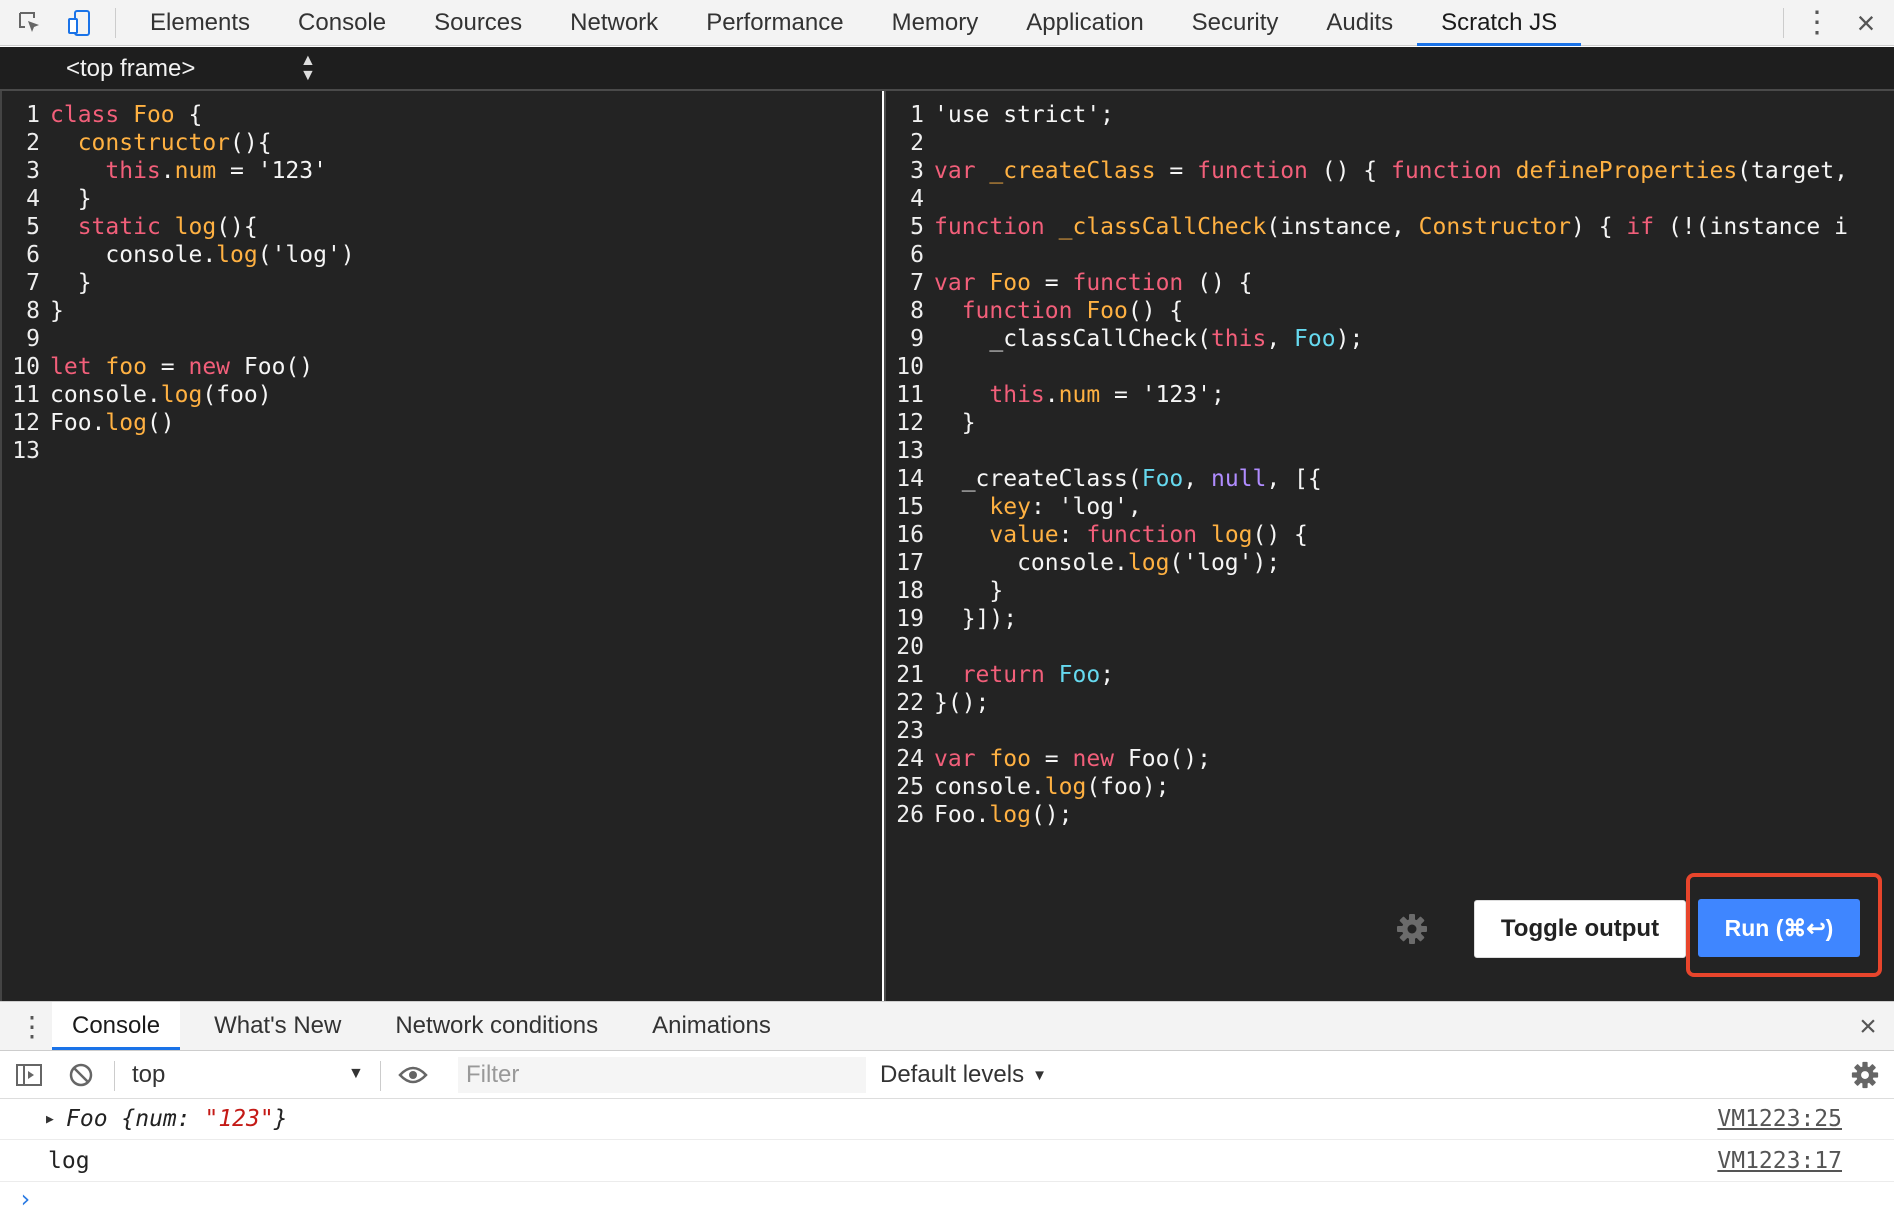 The width and height of the screenshot is (1894, 1218). I want to click on code-token: : 'log',, so click(1086, 507).